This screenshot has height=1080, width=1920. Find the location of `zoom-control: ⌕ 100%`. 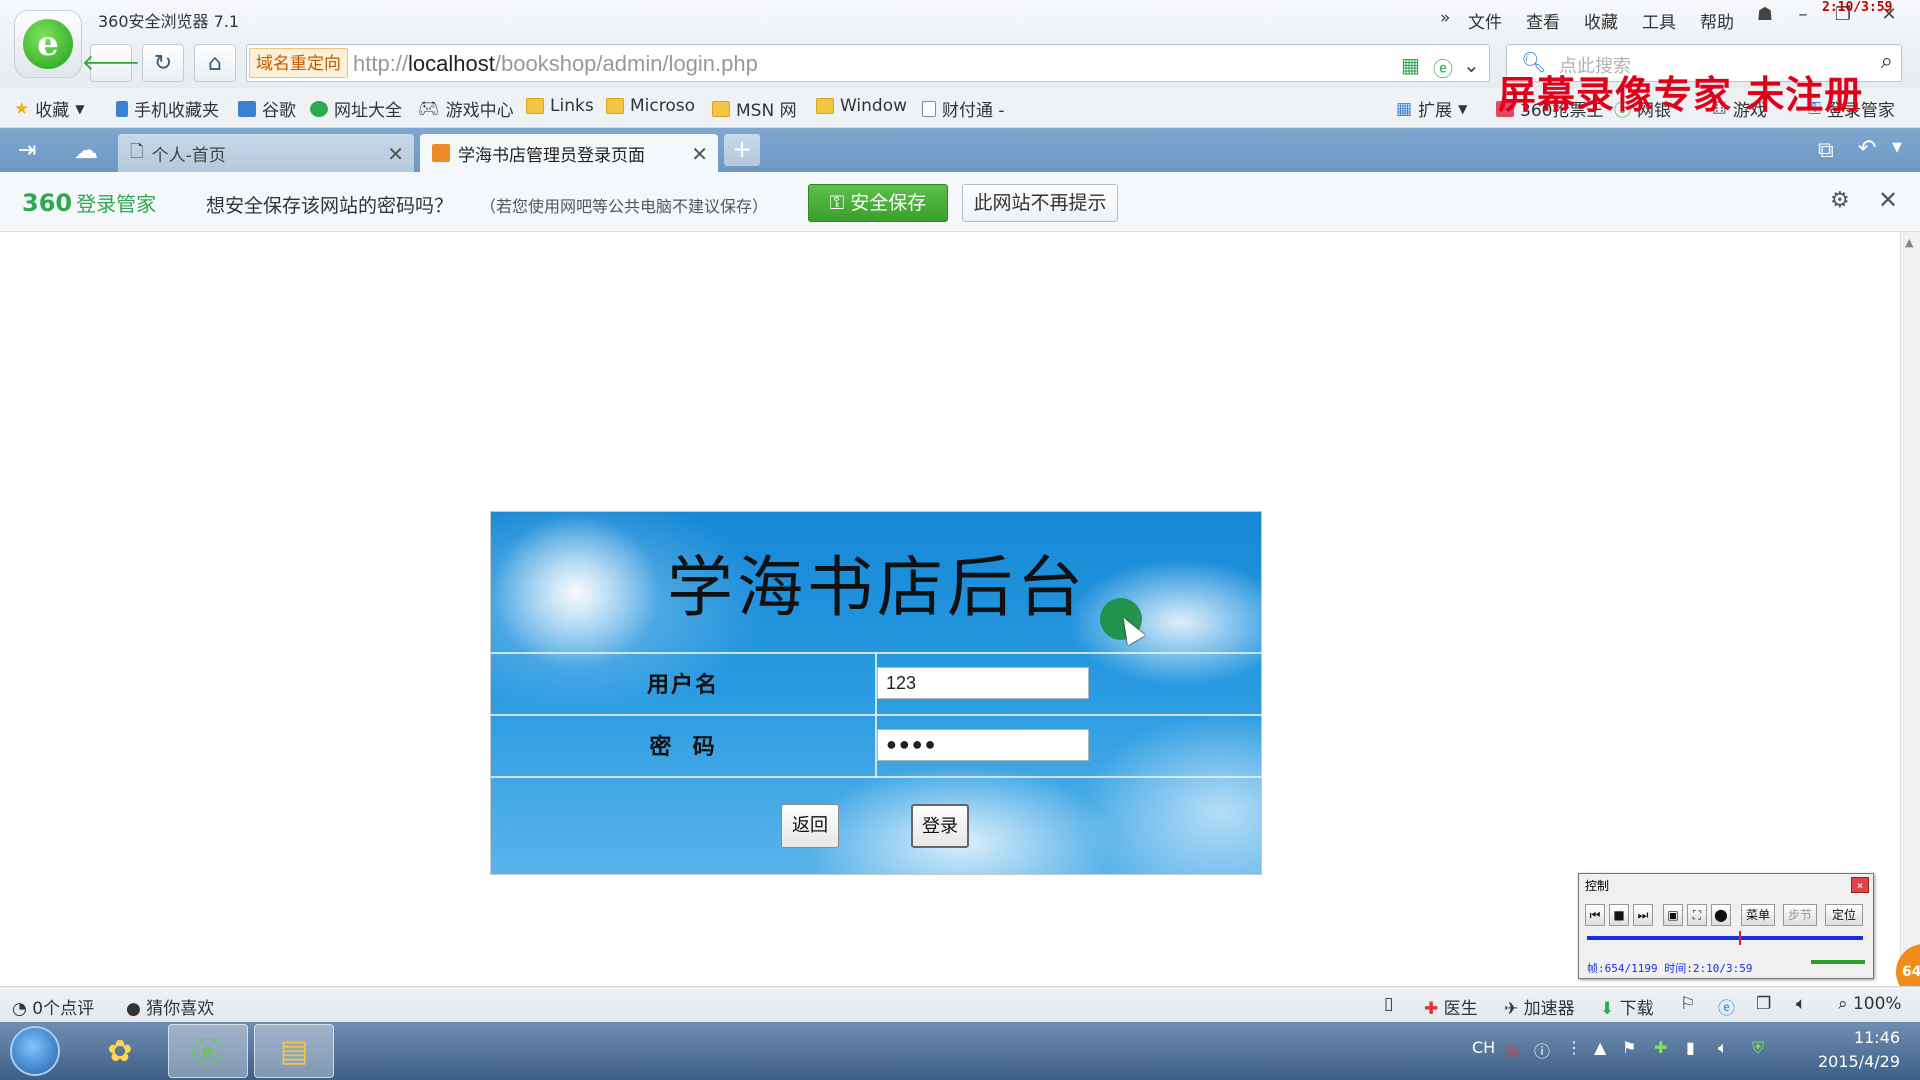

zoom-control: ⌕ 100% is located at coordinates (1870, 1004).